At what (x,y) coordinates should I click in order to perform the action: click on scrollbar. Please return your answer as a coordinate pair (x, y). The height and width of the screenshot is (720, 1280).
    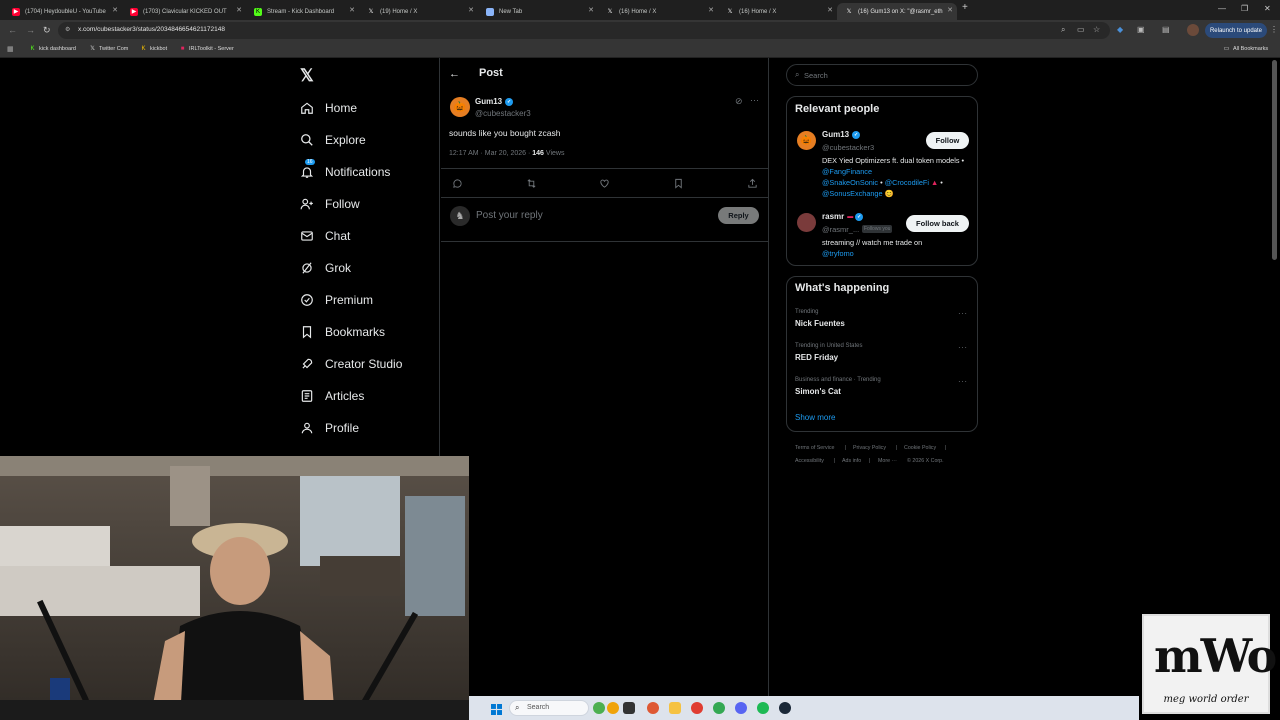
    Looking at the image, I should click on (1274, 160).